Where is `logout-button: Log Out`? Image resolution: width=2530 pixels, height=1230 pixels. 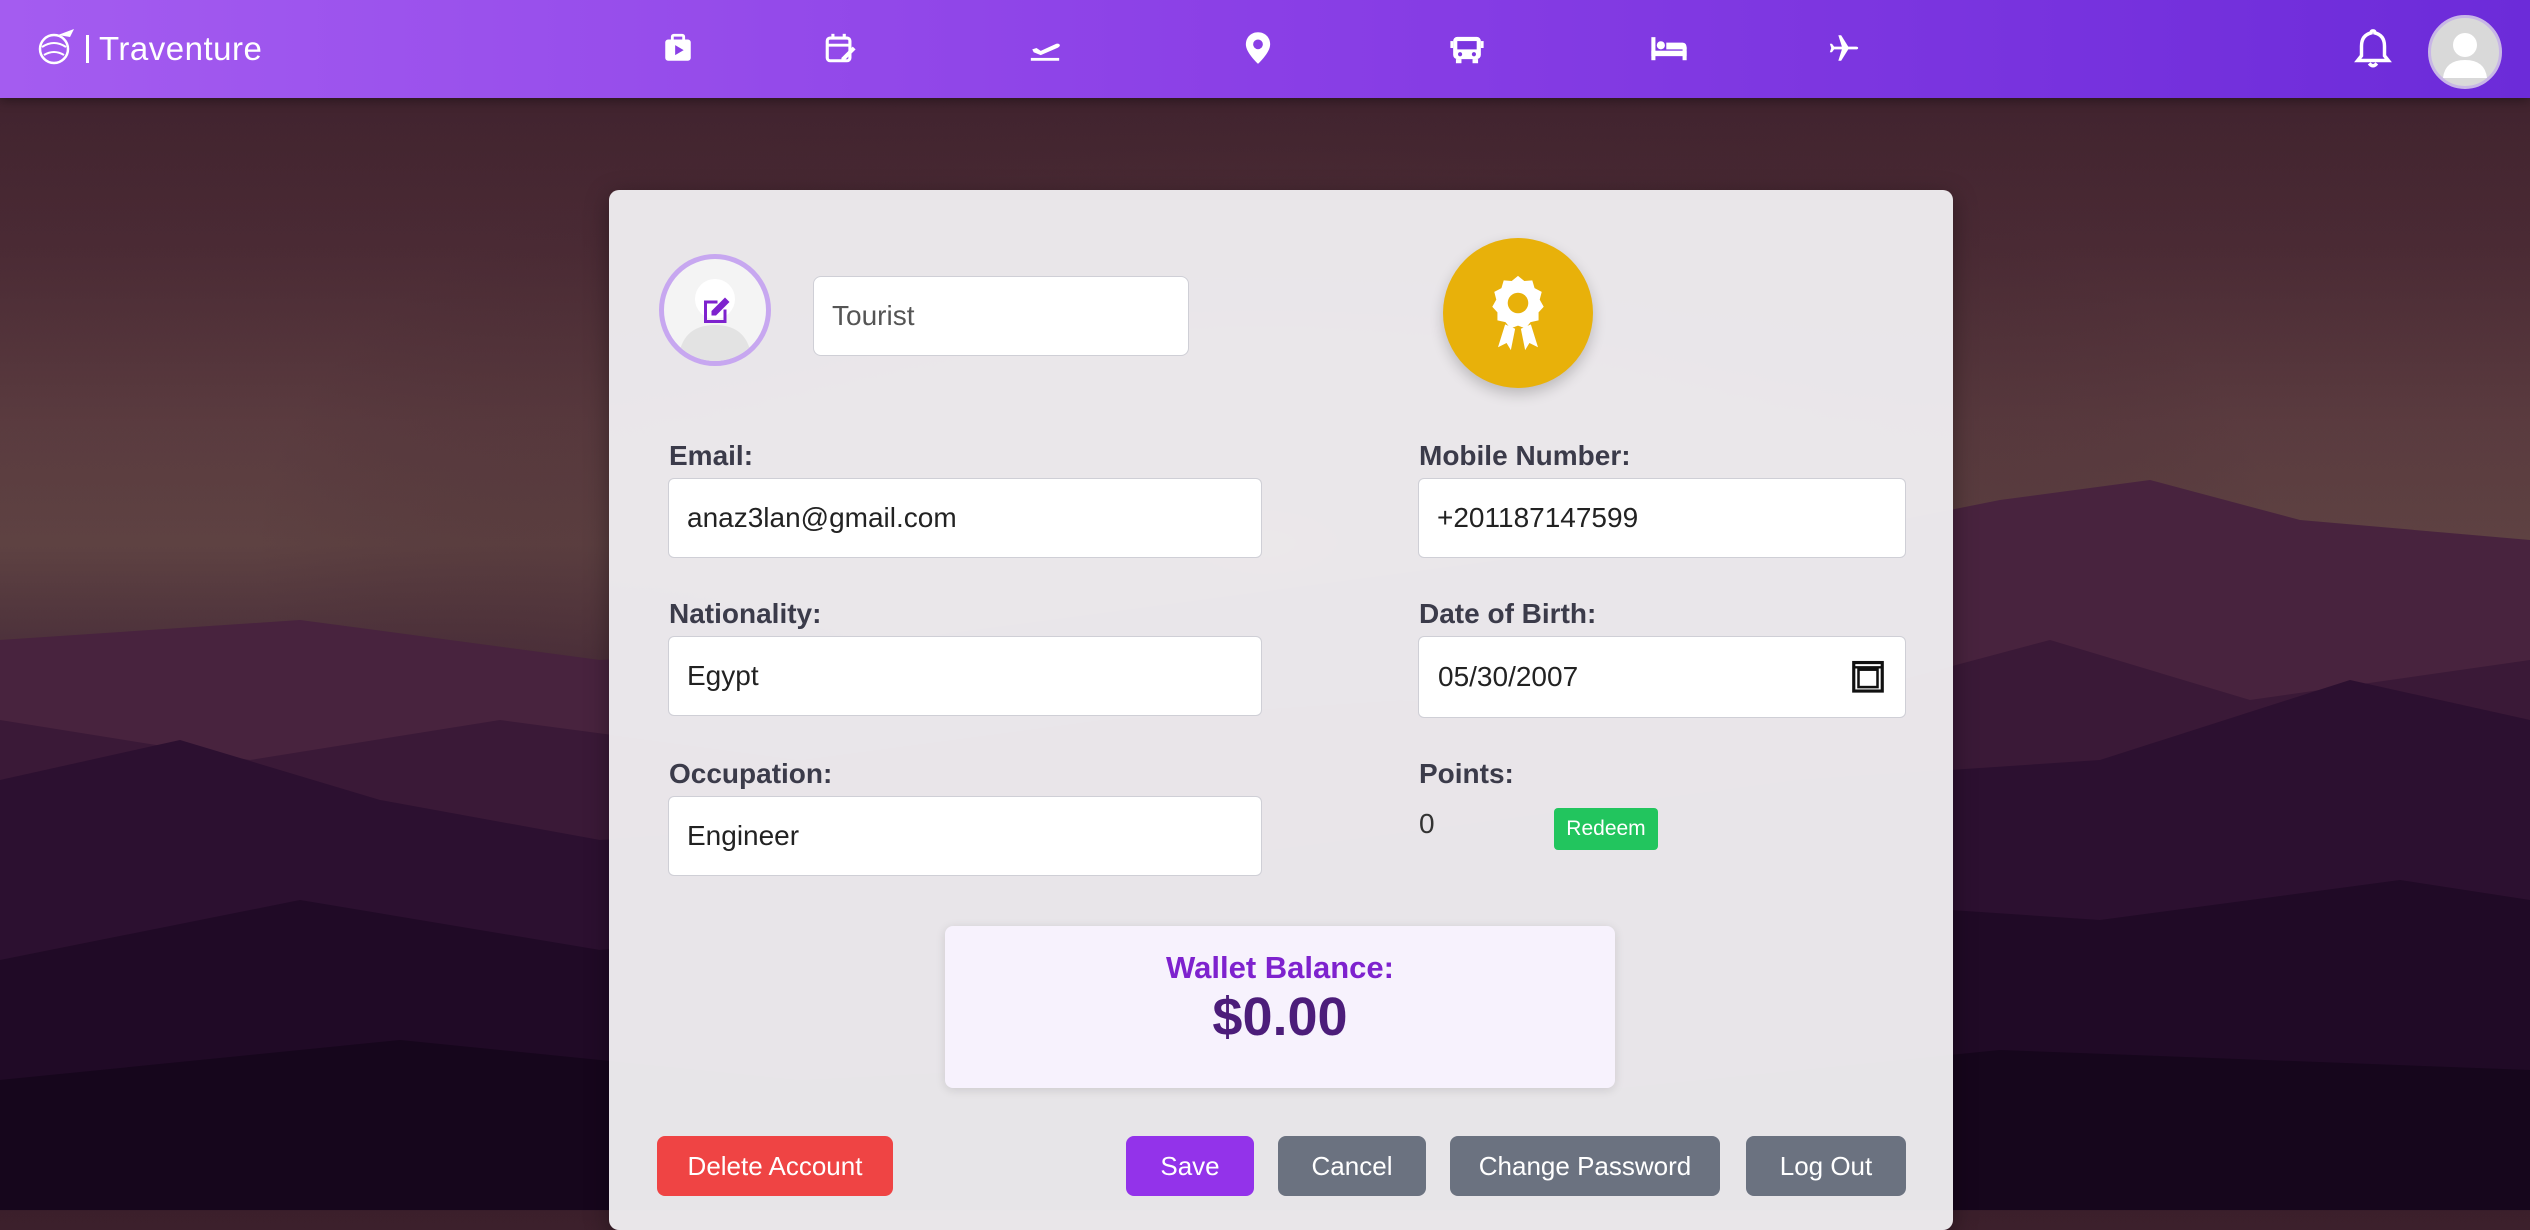
logout-button: Log Out is located at coordinates (1826, 1166).